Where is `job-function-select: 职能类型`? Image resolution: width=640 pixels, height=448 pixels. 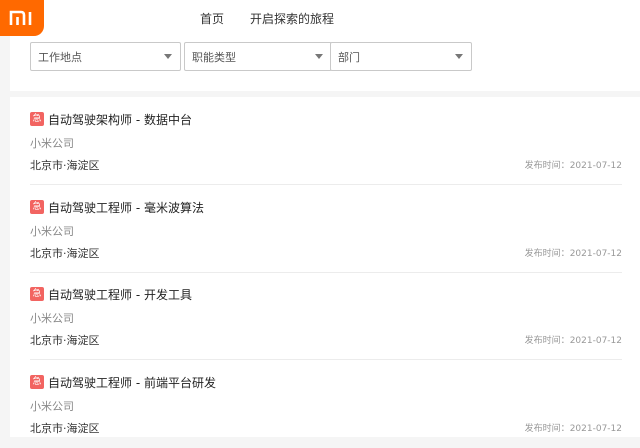 job-function-select: 职能类型 is located at coordinates (258, 56).